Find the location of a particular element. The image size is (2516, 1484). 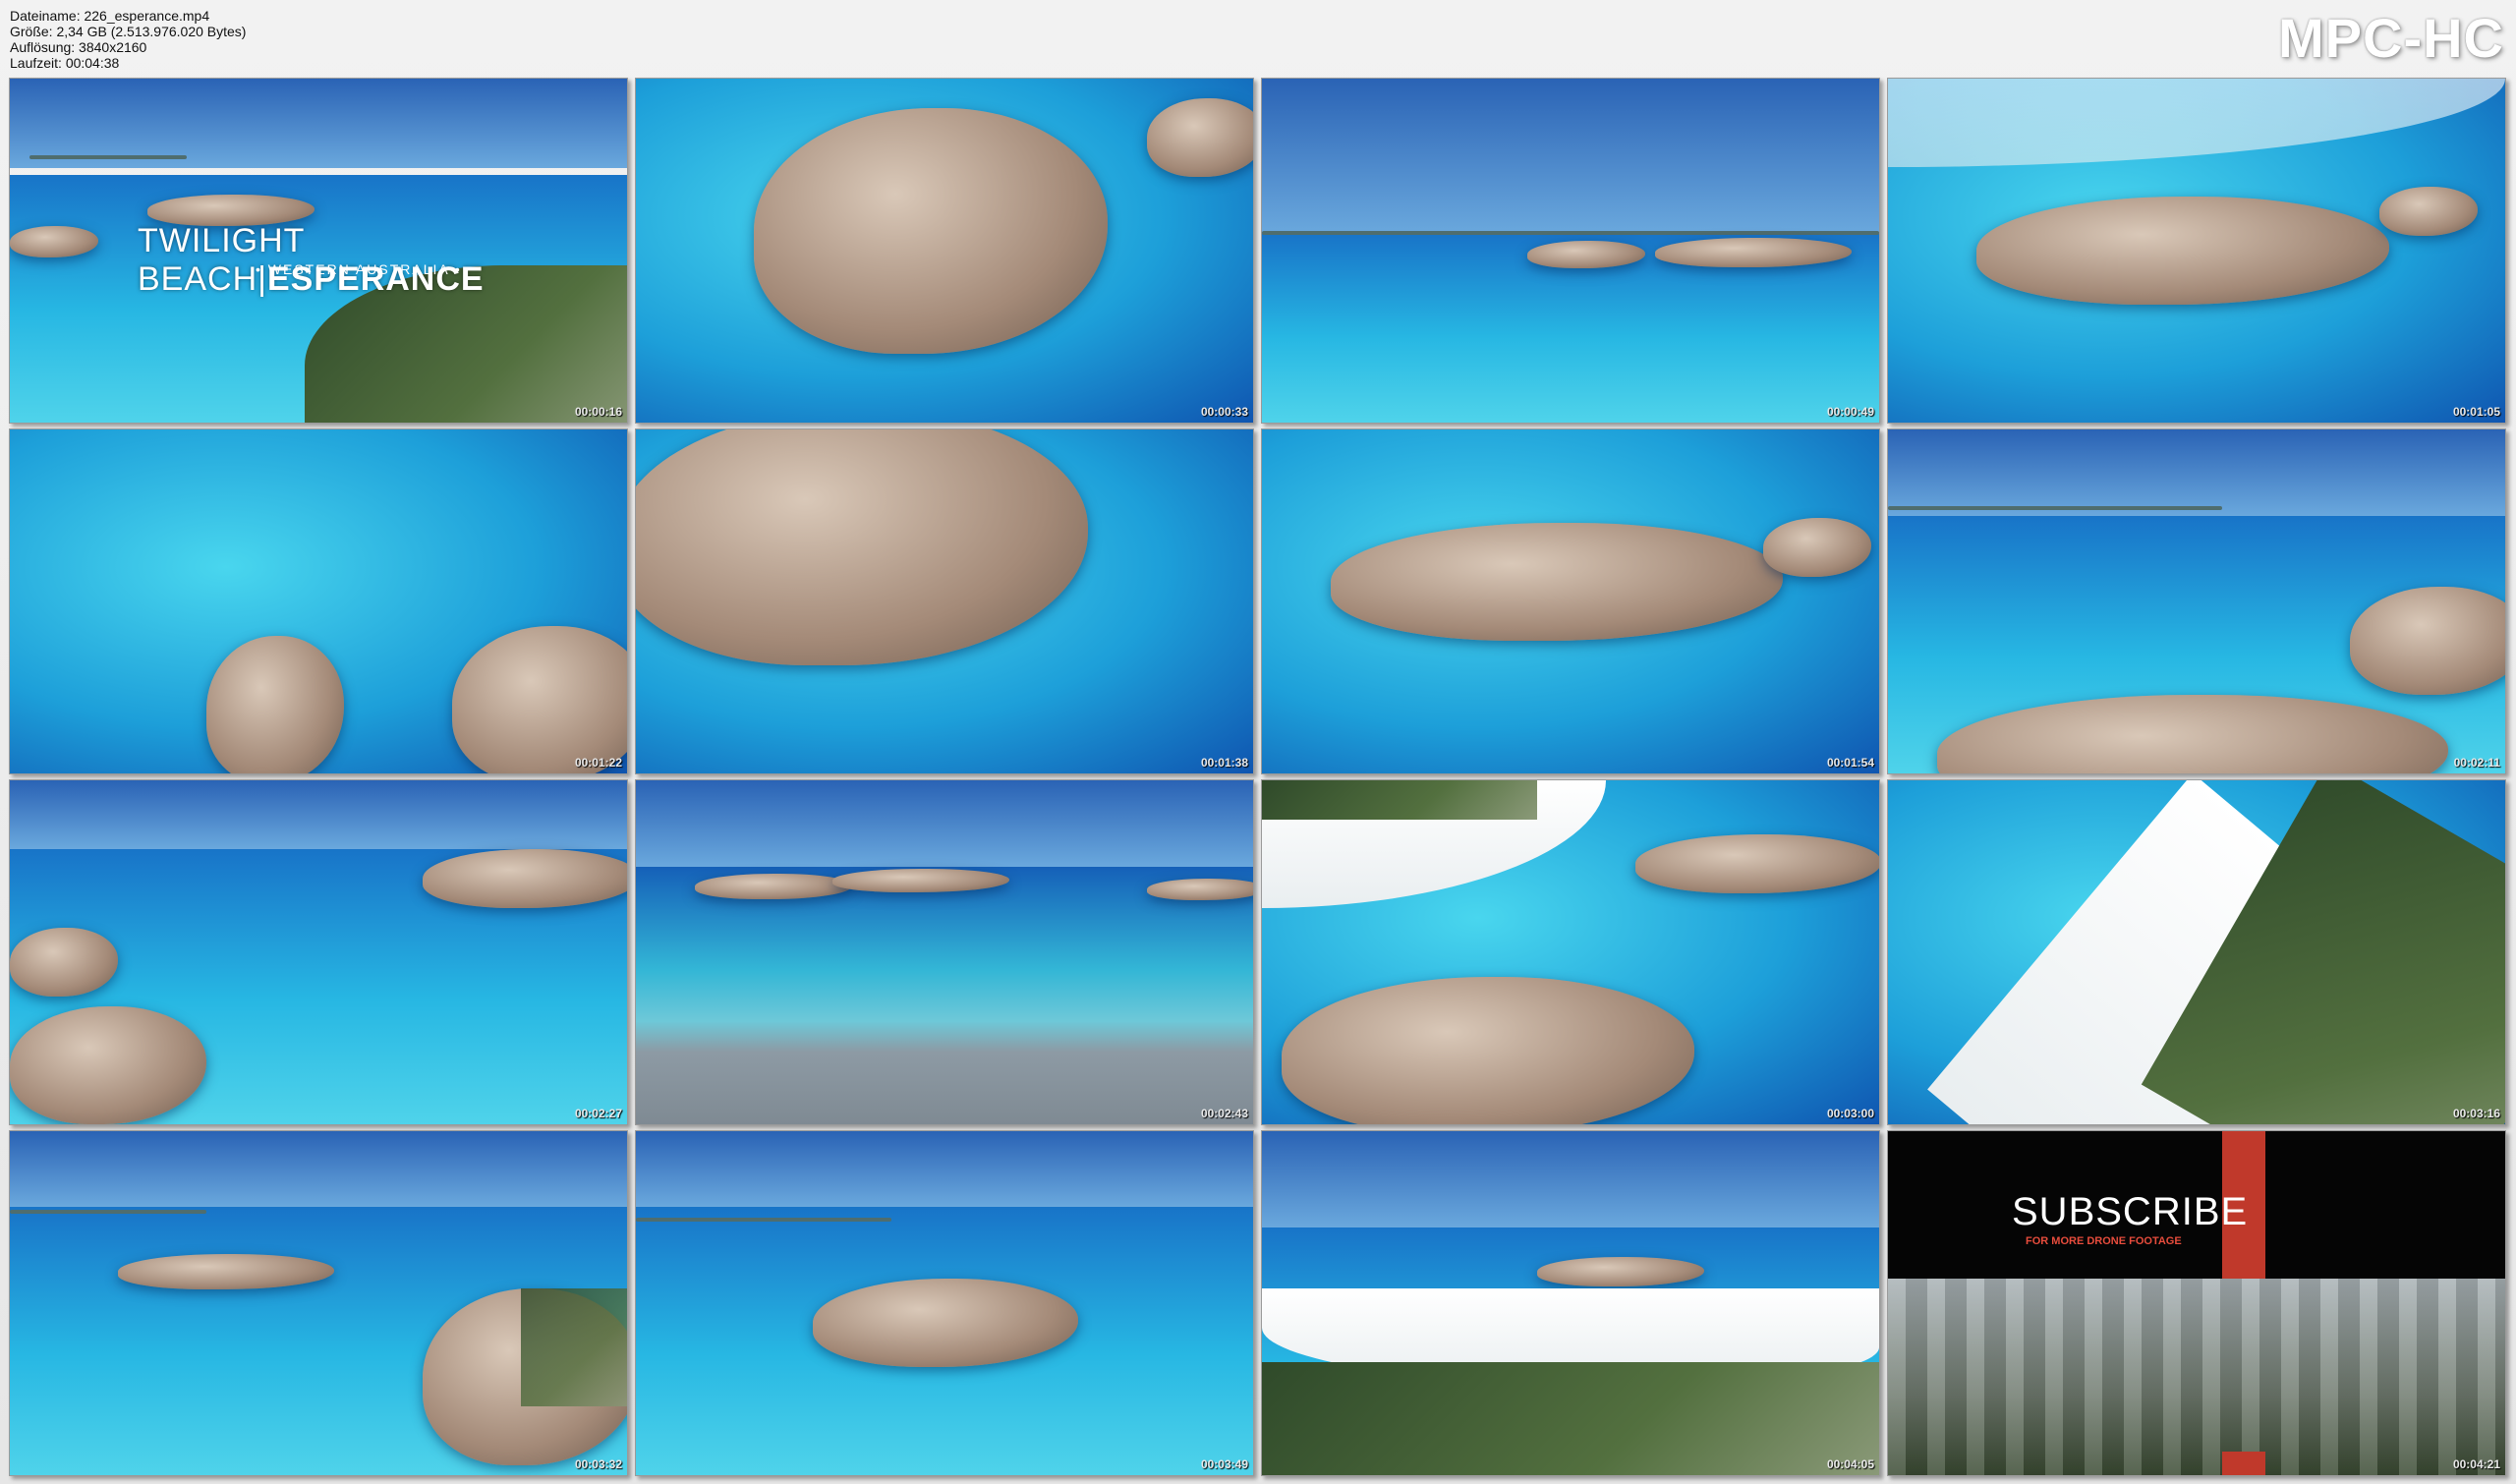

thumbnail-timestamp: 00:03:49 is located at coordinates (1224, 1464).